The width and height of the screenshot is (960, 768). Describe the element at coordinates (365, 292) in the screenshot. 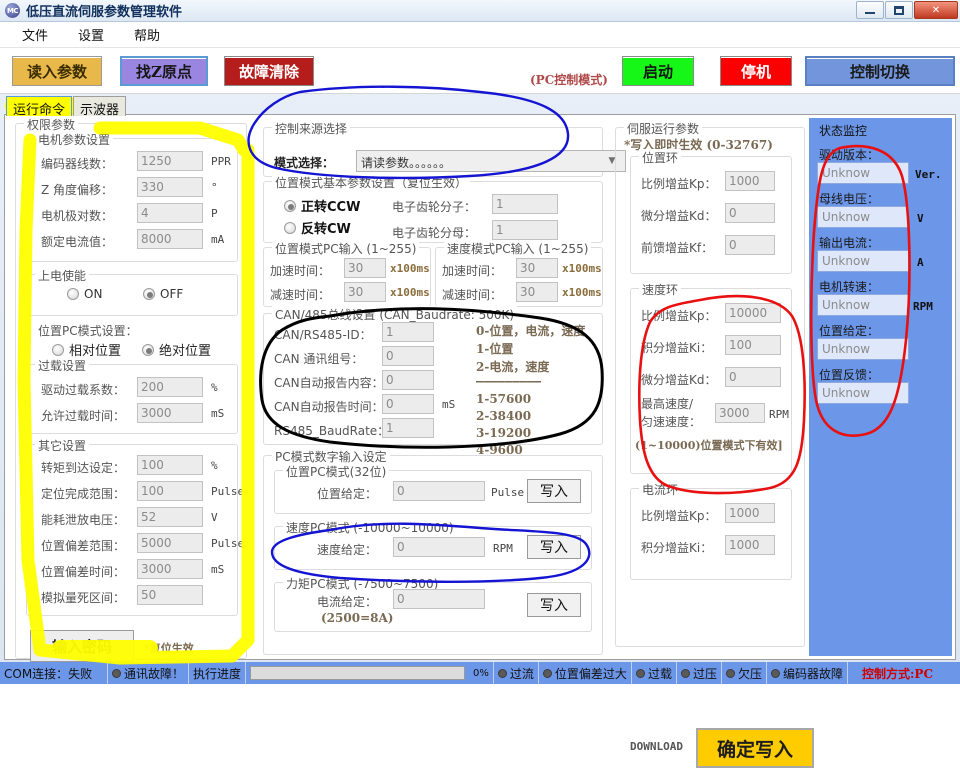

I see `input-pos-dec-time: 30` at that location.